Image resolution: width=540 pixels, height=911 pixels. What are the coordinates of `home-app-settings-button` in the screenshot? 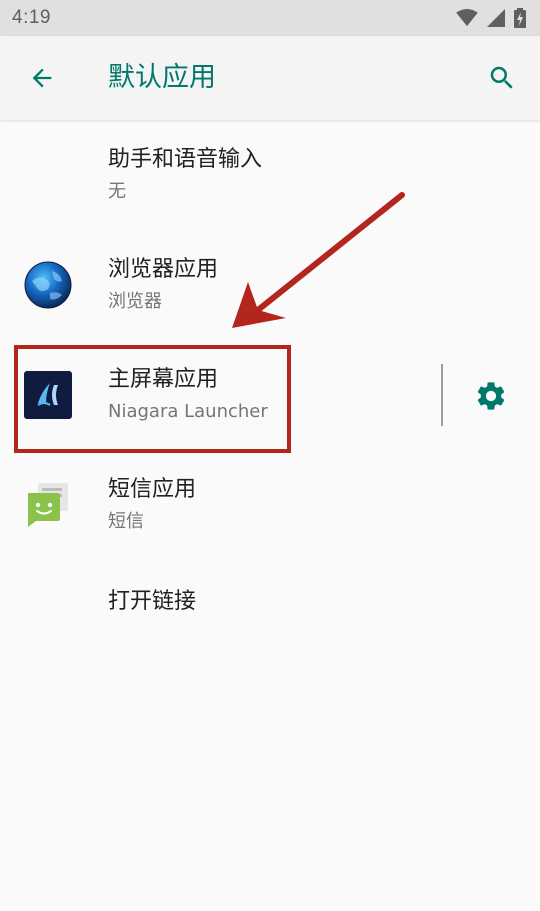 It's located at (491, 396).